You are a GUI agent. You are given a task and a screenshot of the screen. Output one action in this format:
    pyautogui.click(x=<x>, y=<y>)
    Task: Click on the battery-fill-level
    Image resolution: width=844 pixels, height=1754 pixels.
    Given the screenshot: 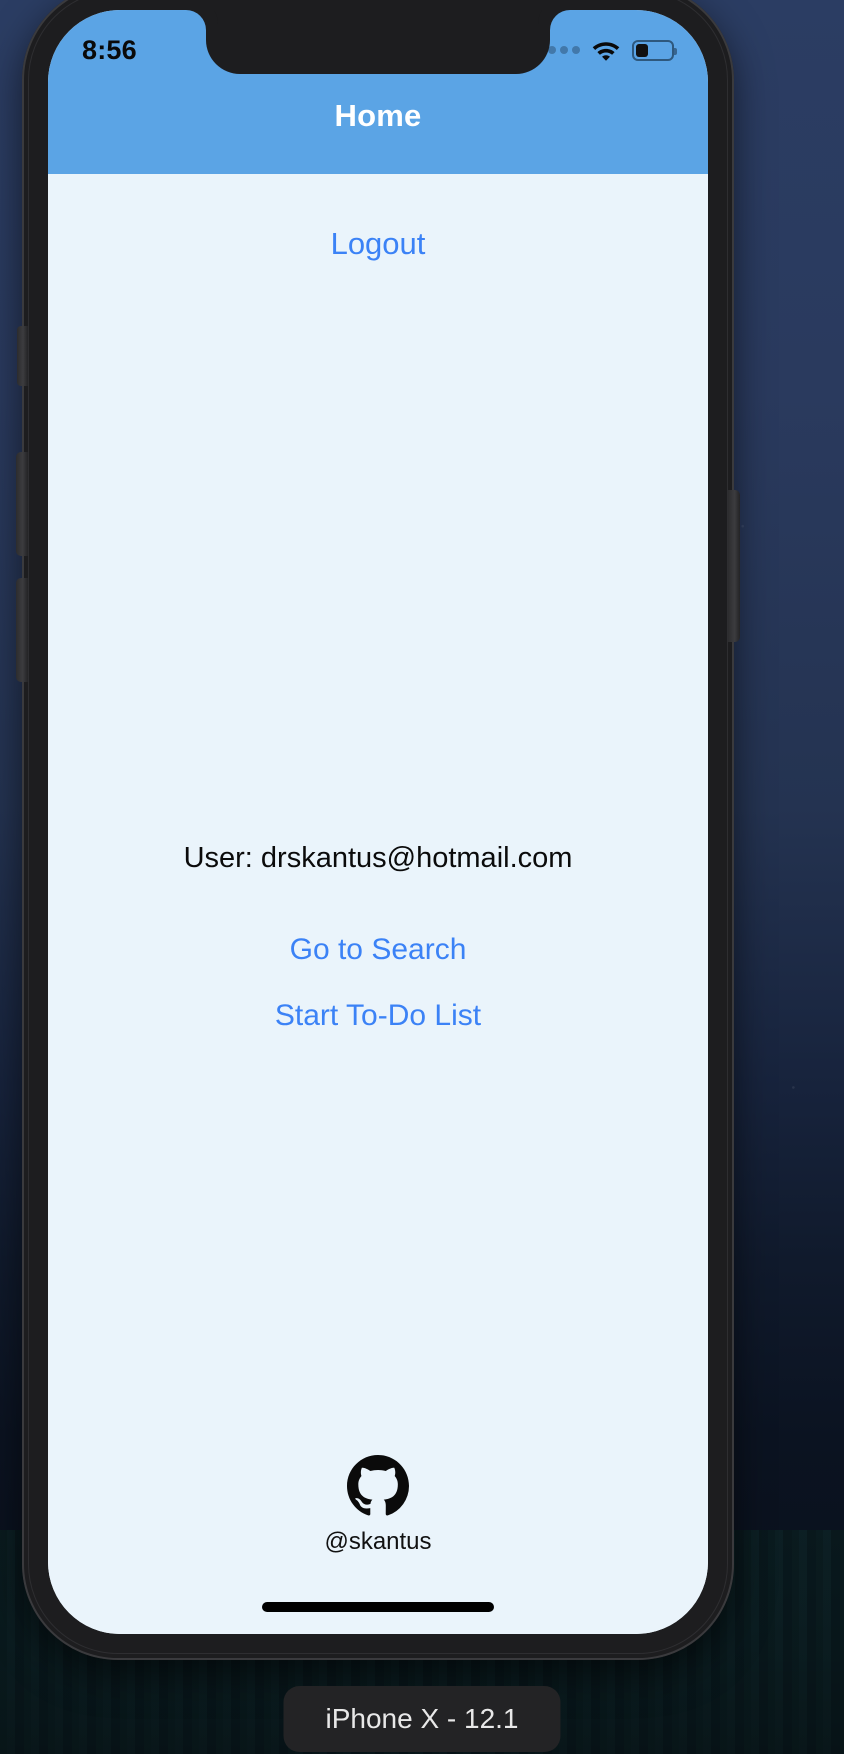 What is the action you would take?
    pyautogui.click(x=642, y=50)
    